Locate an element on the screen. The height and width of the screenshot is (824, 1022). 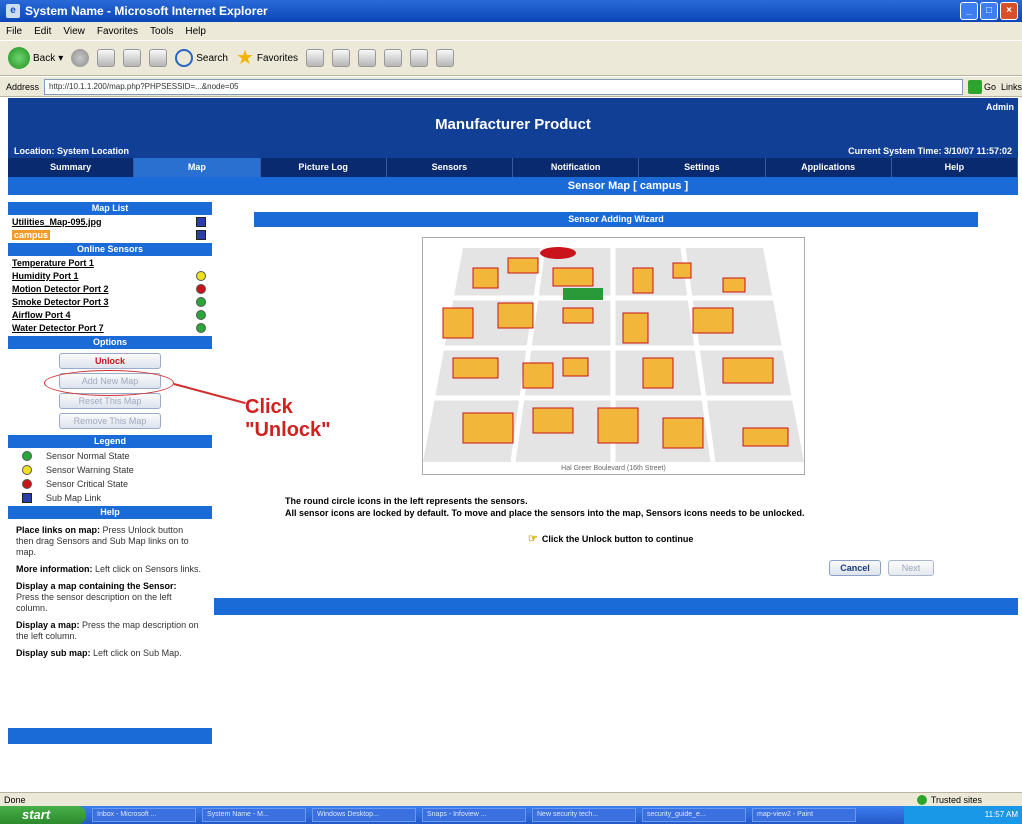
go-button: Go is located at coordinates (981, 86).